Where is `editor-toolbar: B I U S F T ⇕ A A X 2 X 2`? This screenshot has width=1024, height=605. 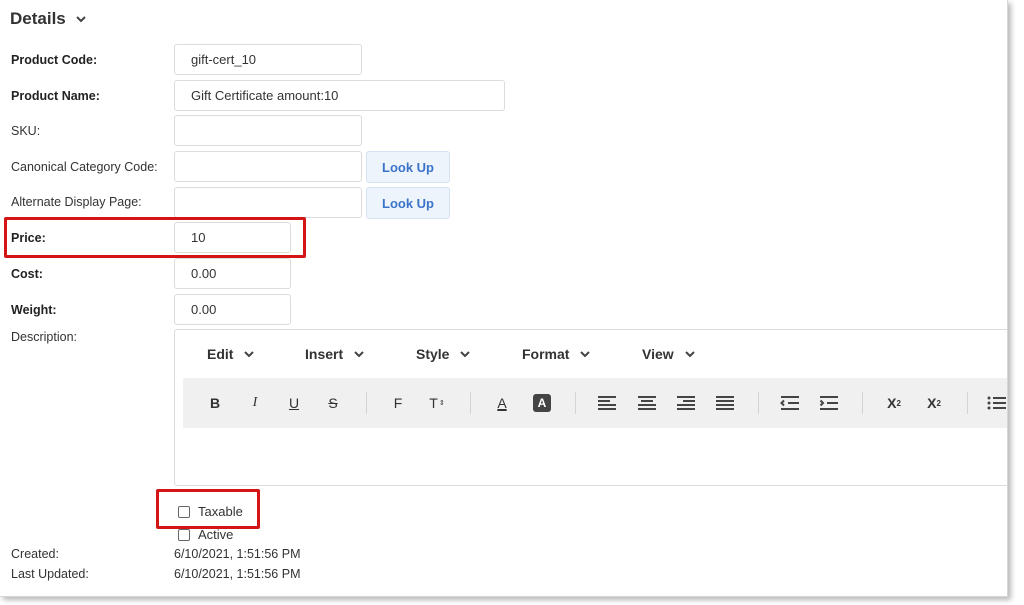 editor-toolbar: B I U S F T ⇕ A A X 2 X 2 is located at coordinates (595, 403).